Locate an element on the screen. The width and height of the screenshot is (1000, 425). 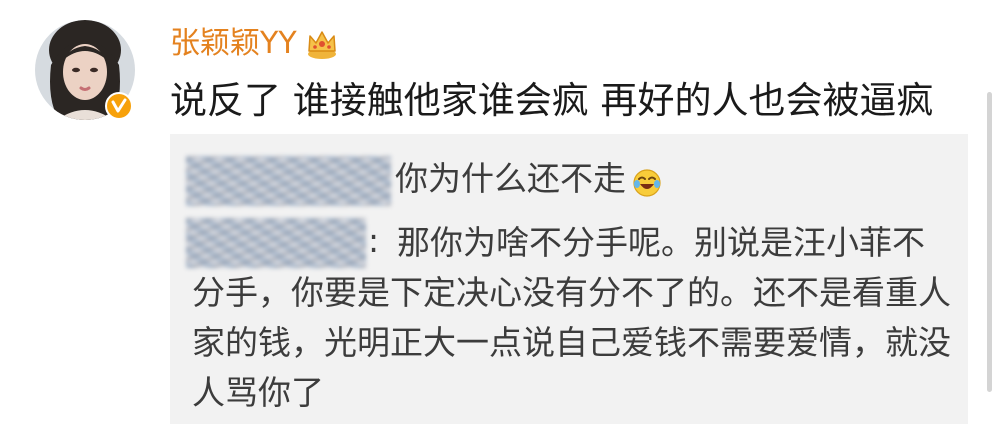
laughing-crying-emoji-icon is located at coordinates (647, 180).